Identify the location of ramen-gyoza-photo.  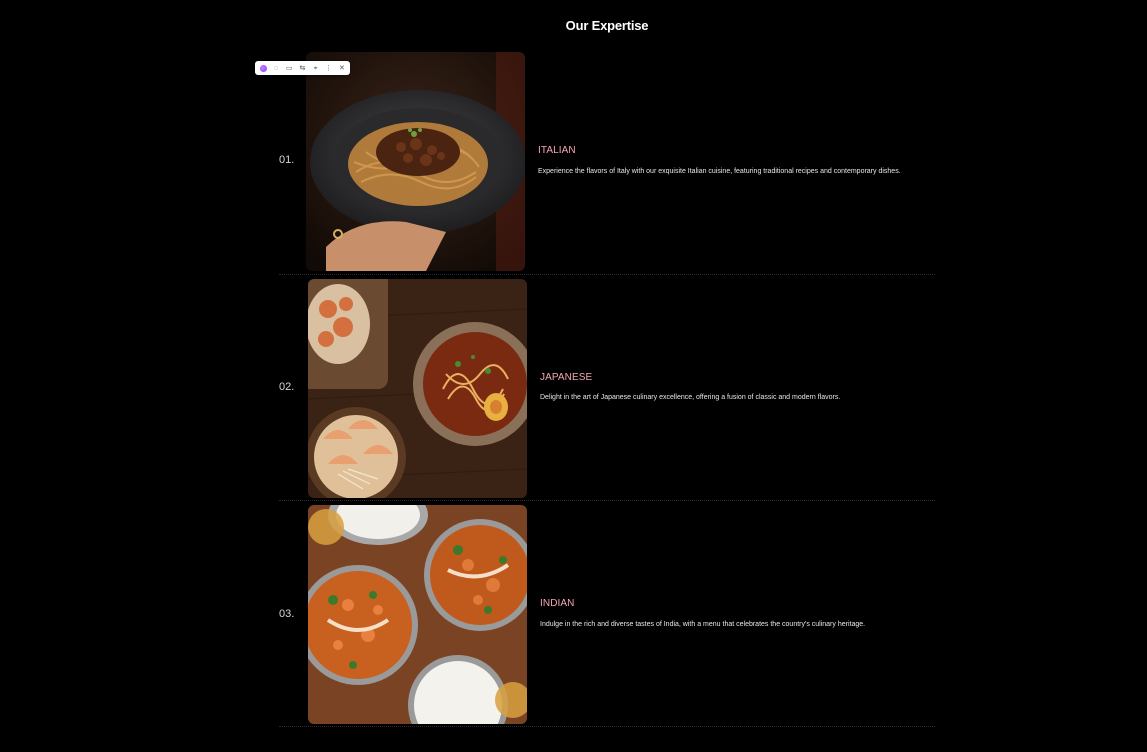
(417, 388).